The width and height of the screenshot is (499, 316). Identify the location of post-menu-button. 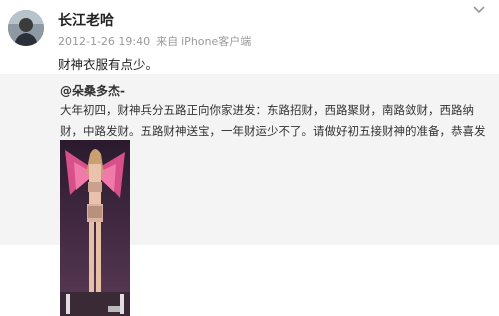
(479, 10).